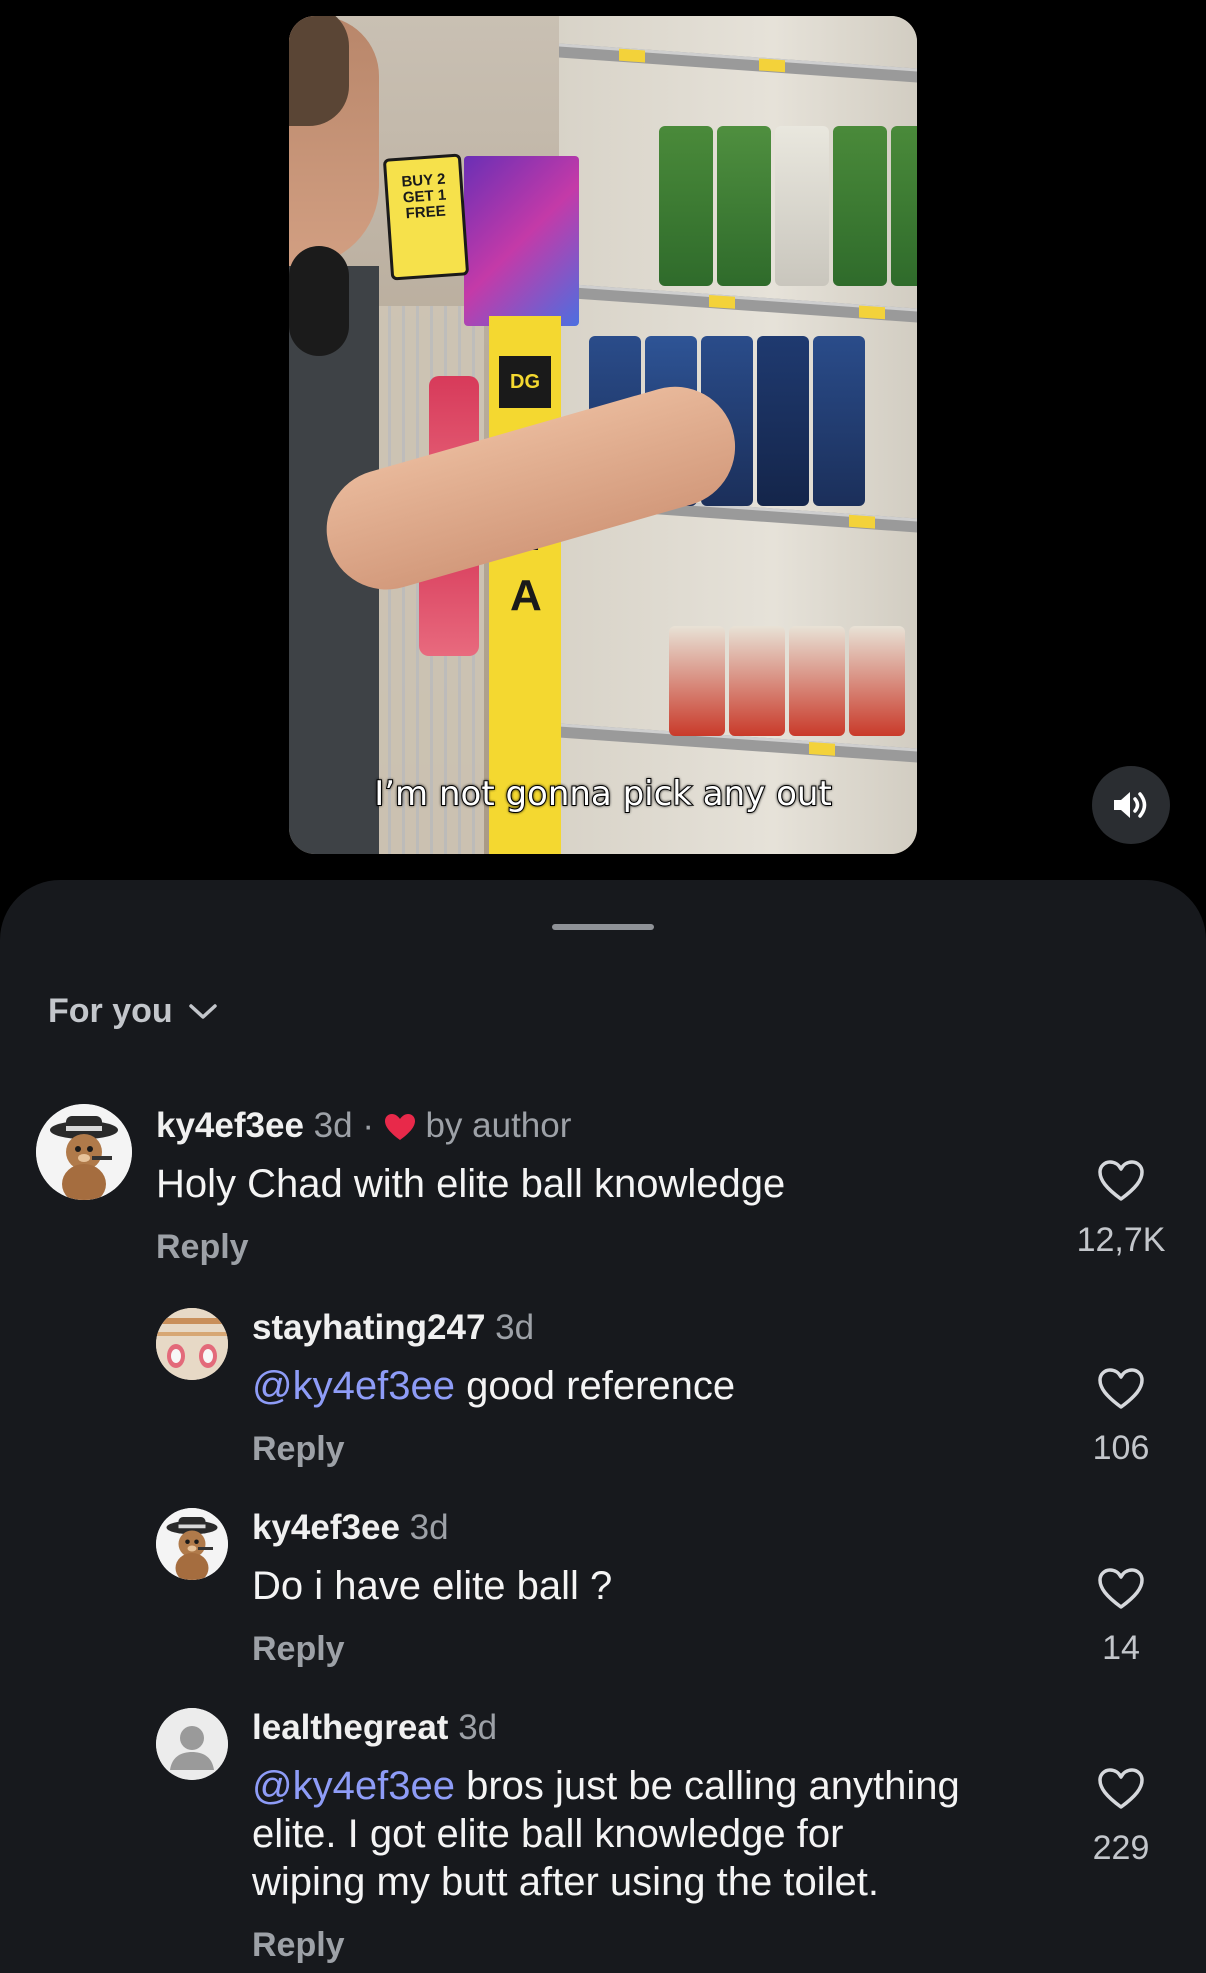 The image size is (1206, 1973). What do you see at coordinates (788, 206) in the screenshot?
I see `green-cans` at bounding box center [788, 206].